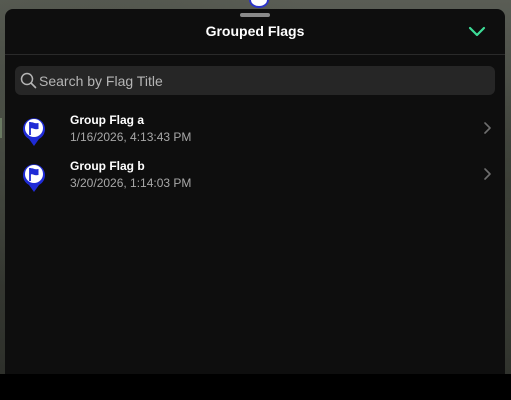 This screenshot has width=511, height=400. Describe the element at coordinates (131, 183) in the screenshot. I see `flag-date: 3/20/2026, 1:14:03 PM` at that location.